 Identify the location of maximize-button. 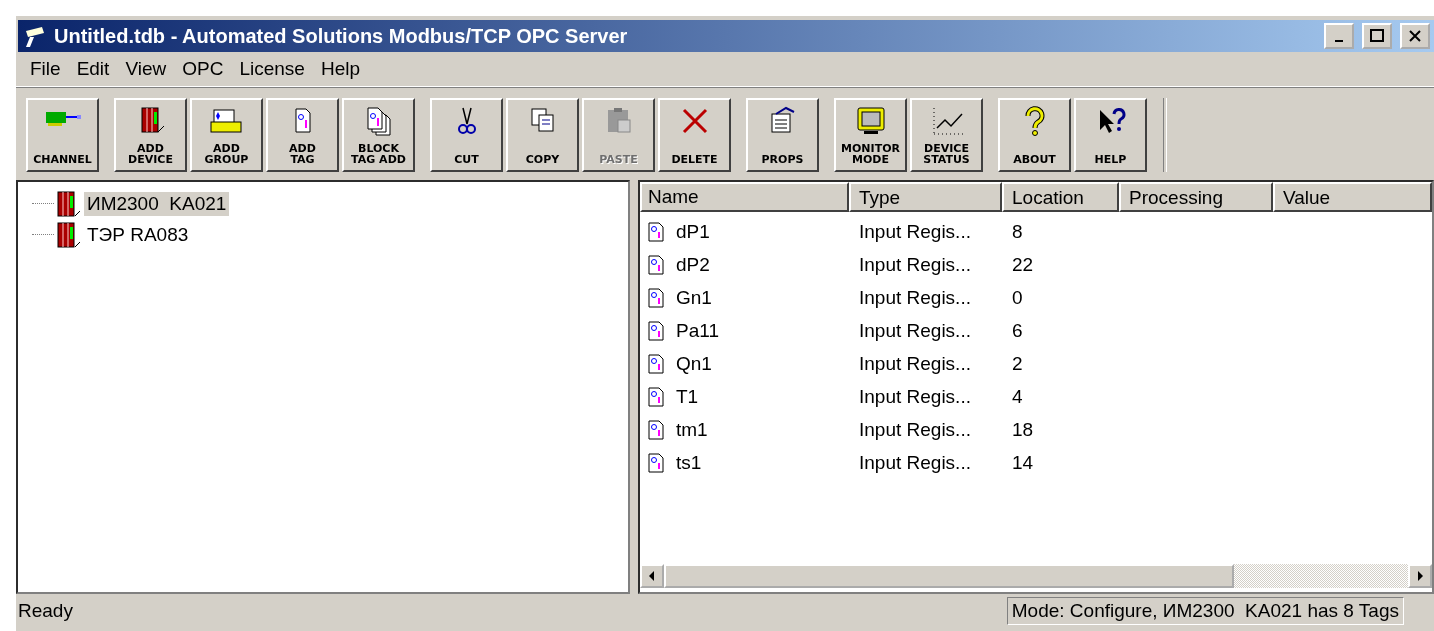
(1377, 36).